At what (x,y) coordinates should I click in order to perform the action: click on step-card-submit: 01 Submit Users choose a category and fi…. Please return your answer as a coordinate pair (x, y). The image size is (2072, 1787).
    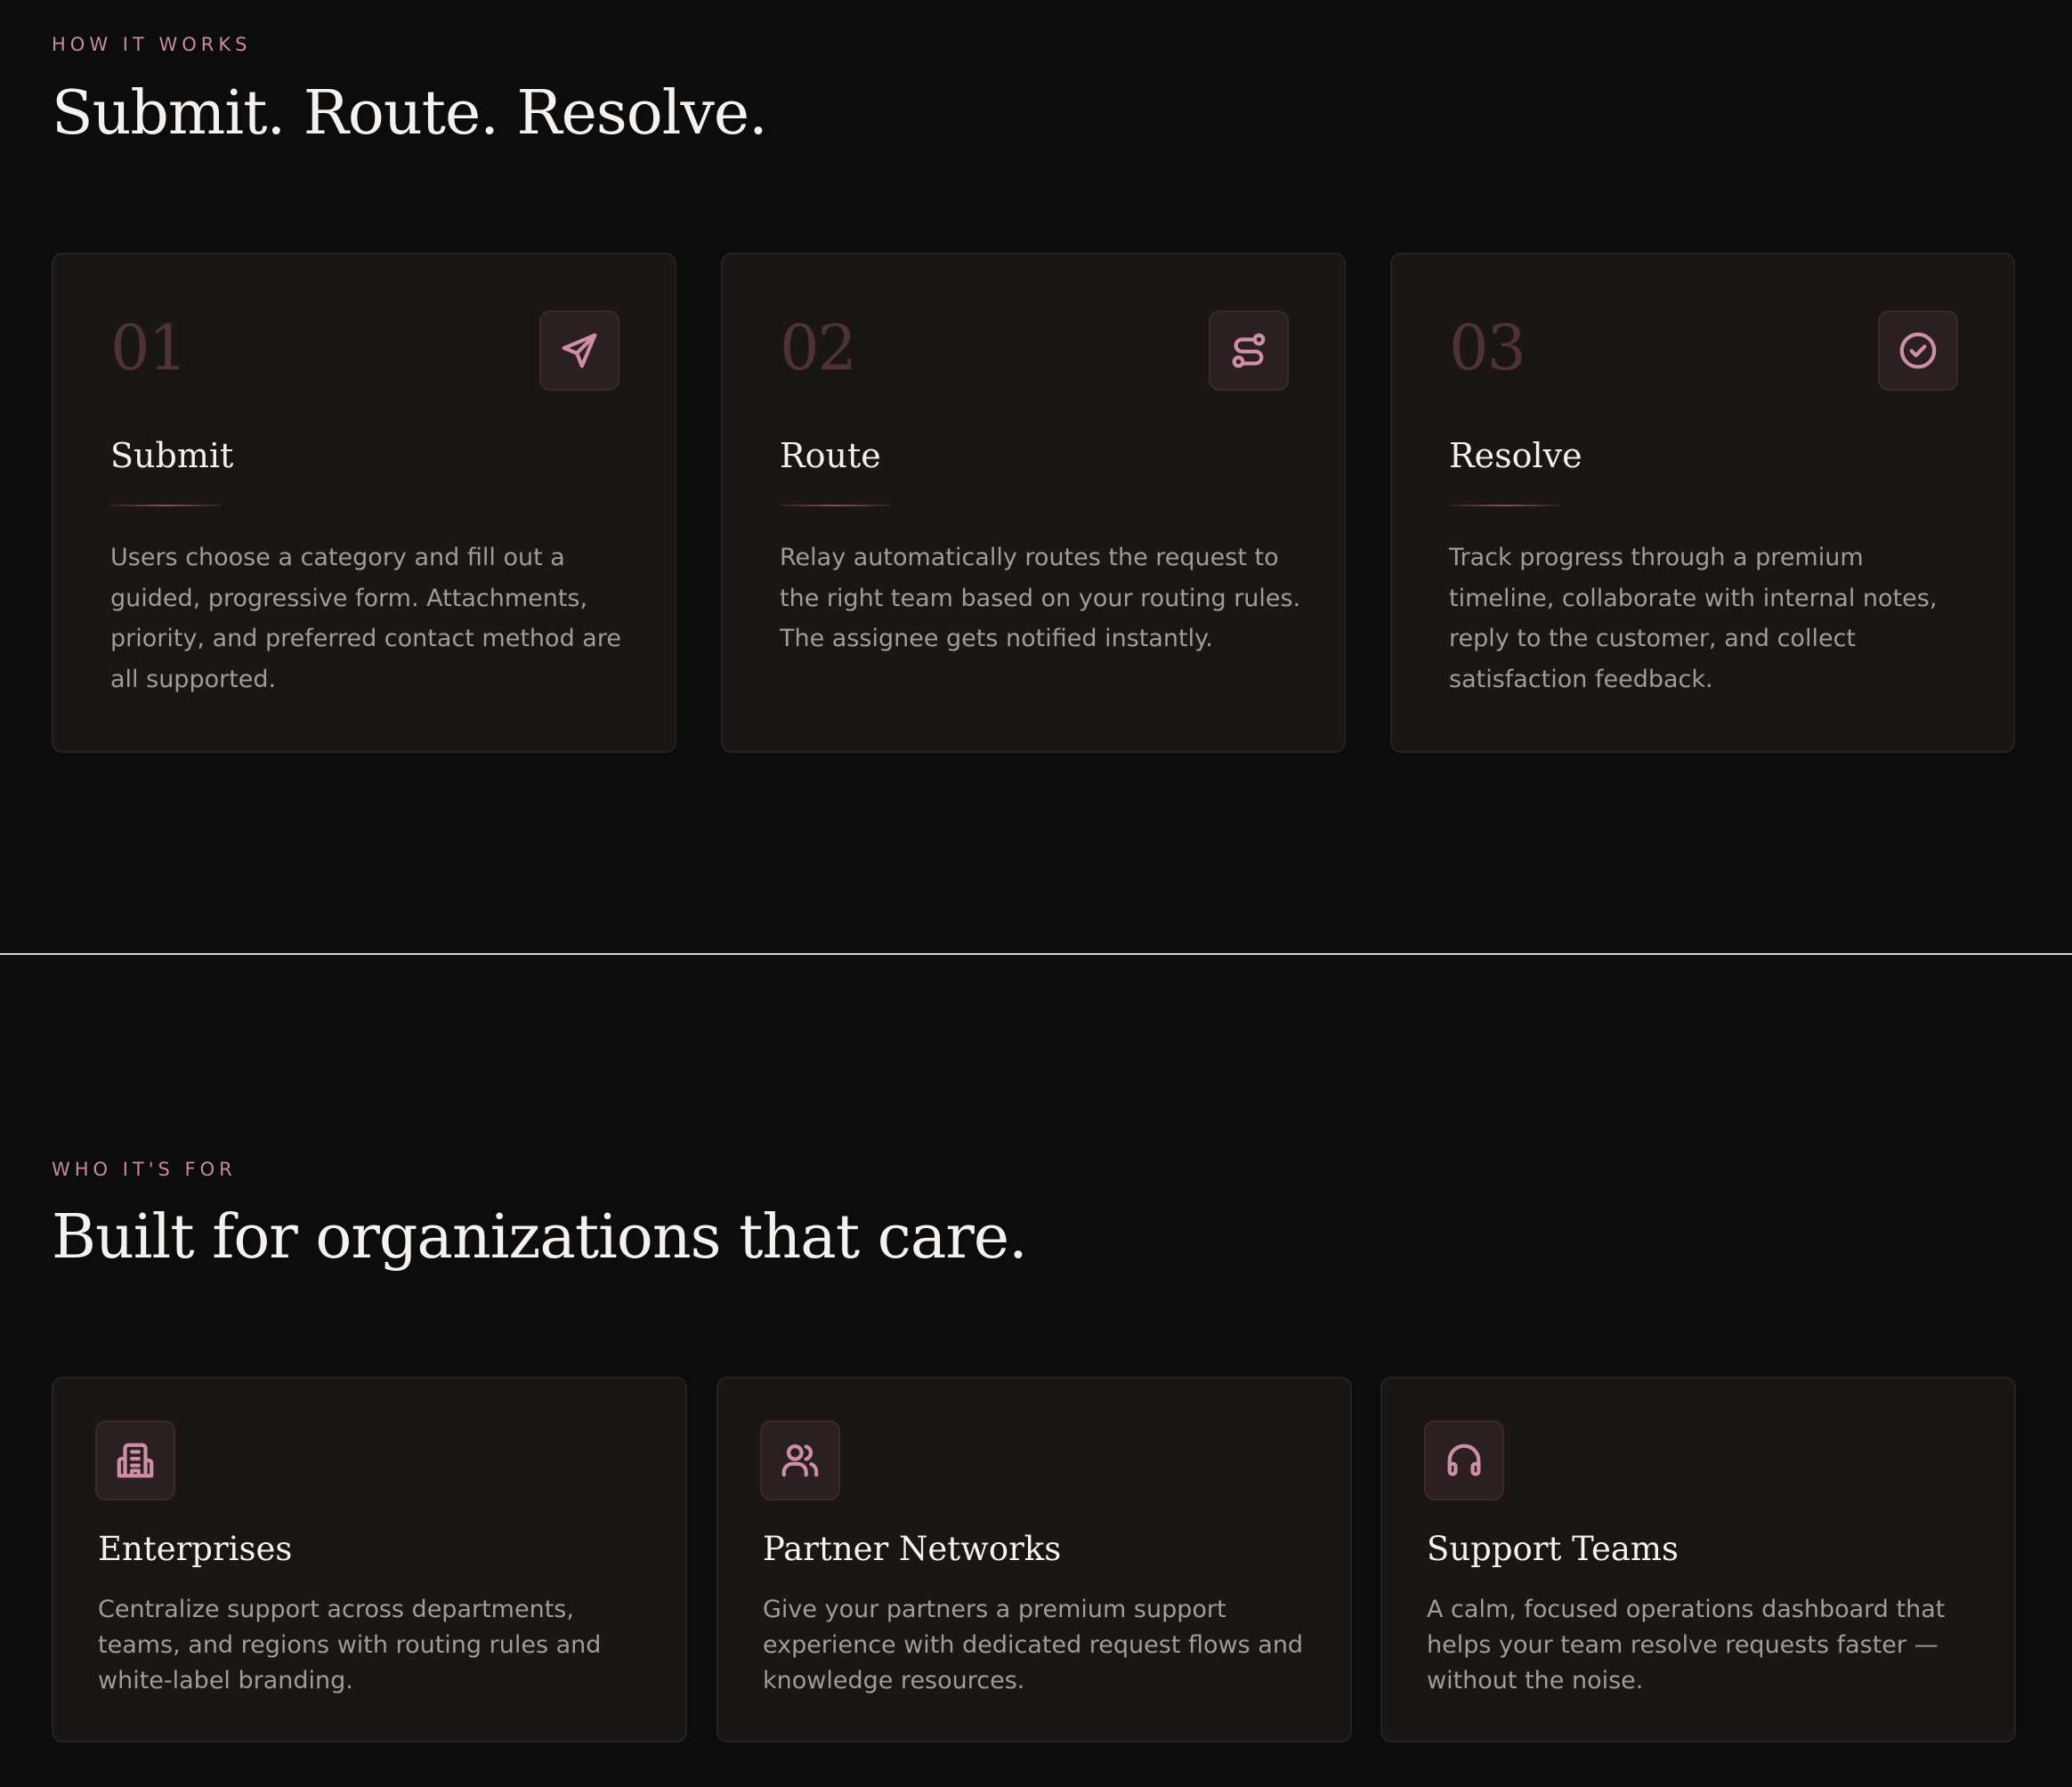
    Looking at the image, I should click on (364, 503).